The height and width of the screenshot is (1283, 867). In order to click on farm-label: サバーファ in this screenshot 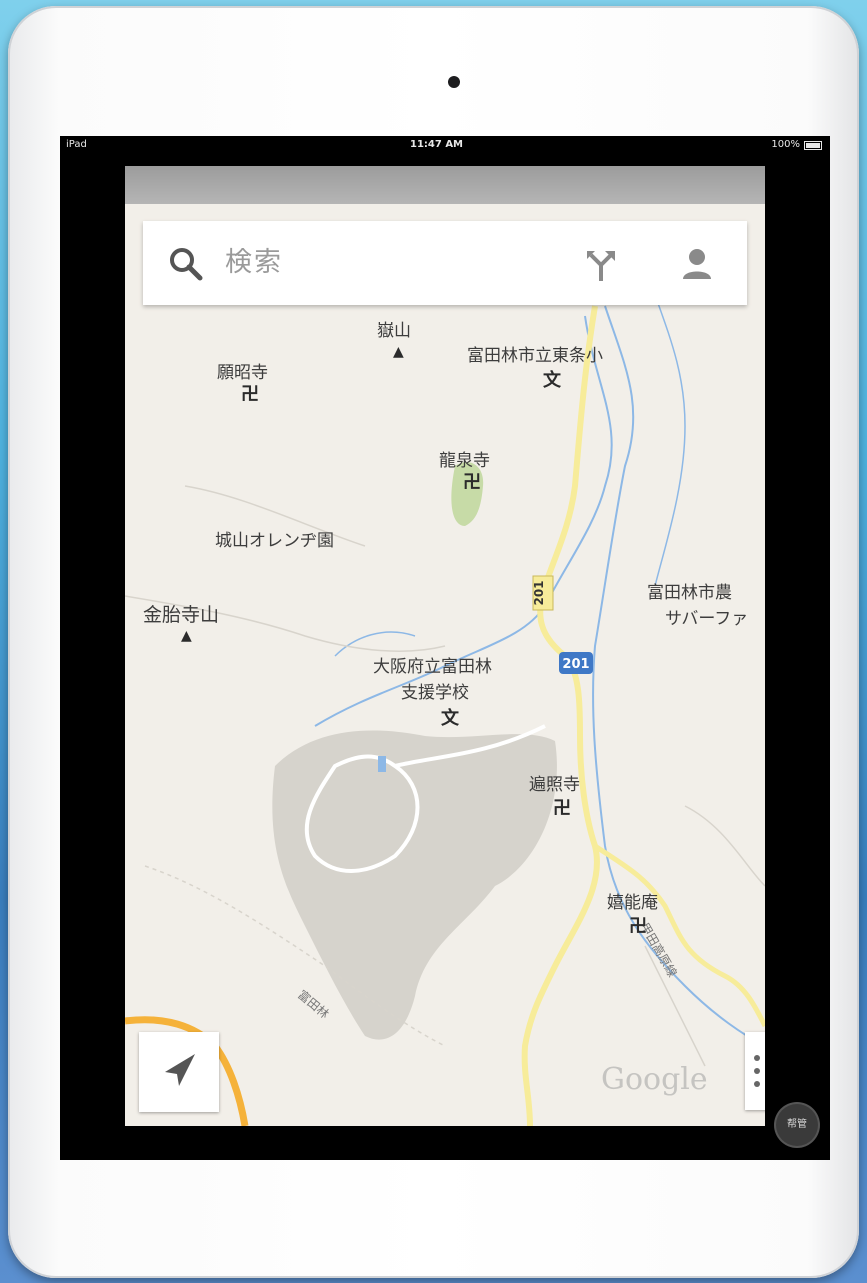, I will do `click(707, 619)`.